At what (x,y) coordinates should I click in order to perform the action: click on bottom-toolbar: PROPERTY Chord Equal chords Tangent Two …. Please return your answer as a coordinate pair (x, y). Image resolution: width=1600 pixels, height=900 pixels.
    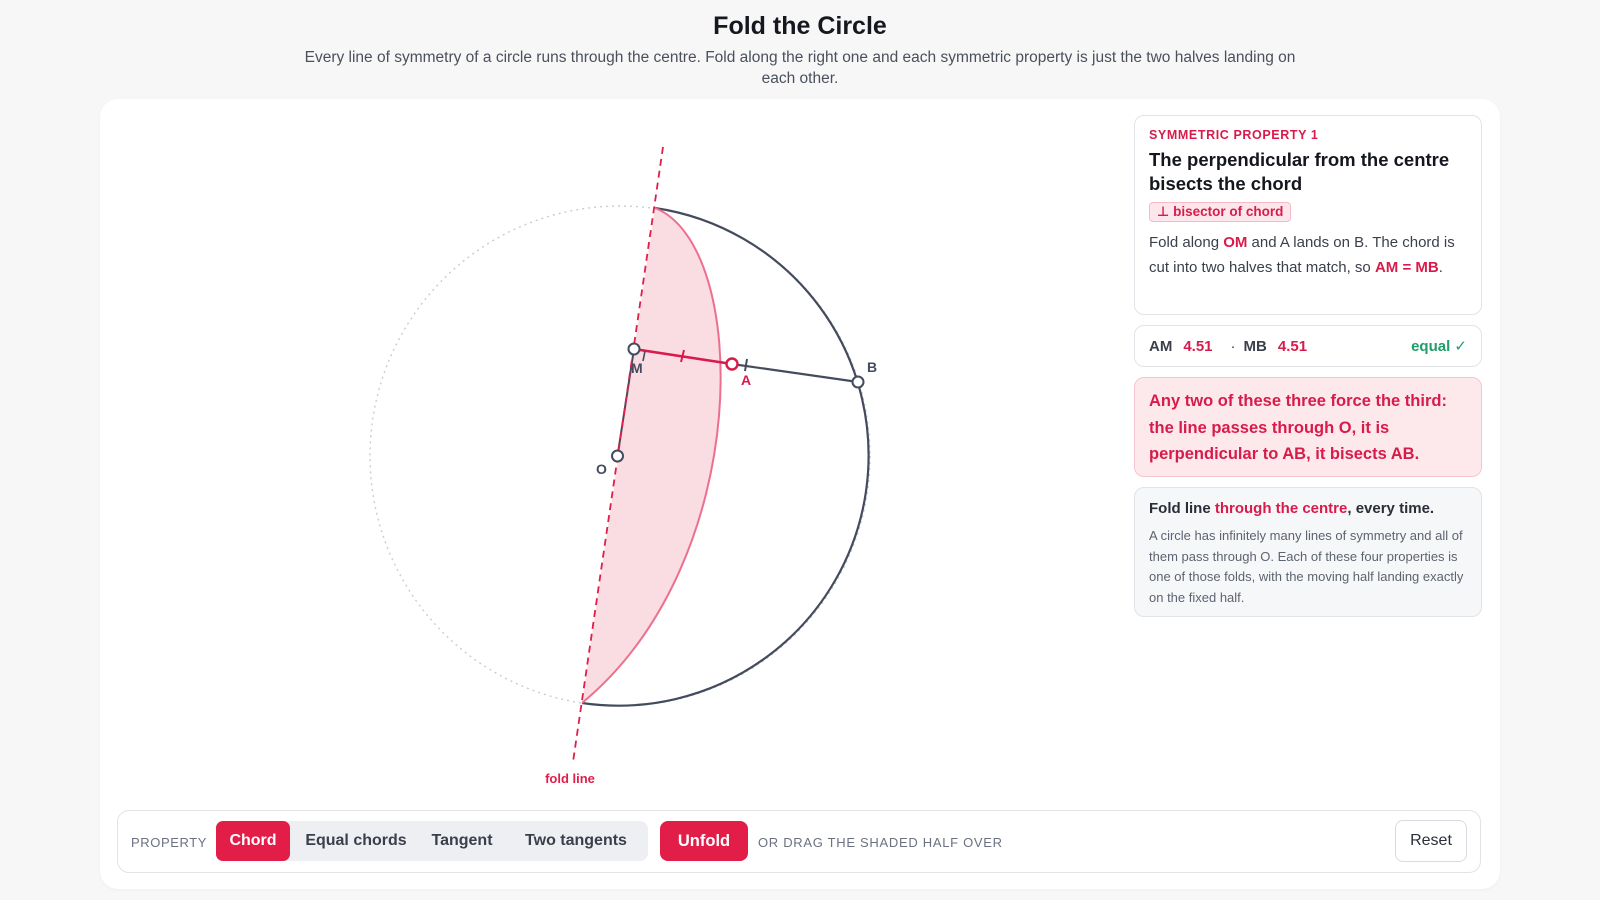
    Looking at the image, I should click on (799, 841).